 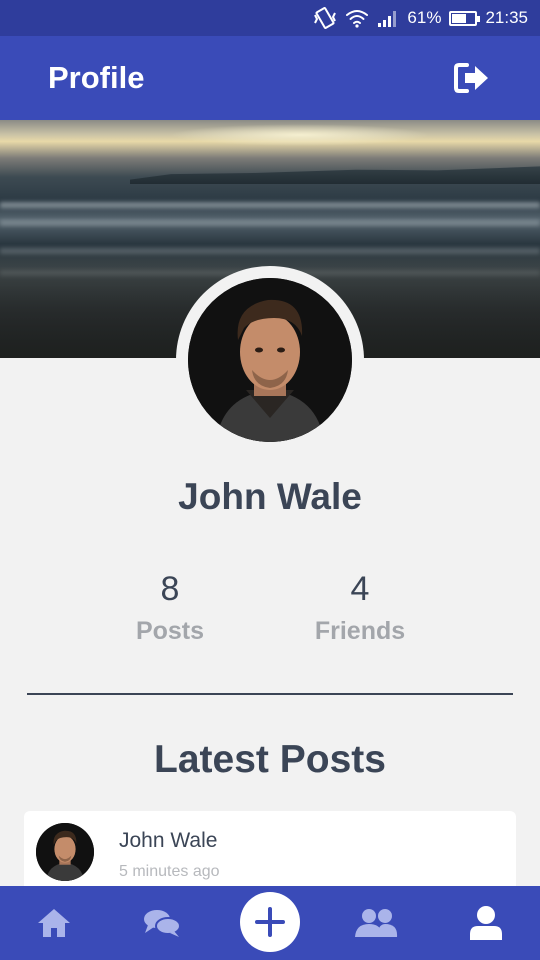 I want to click on add-icon, so click(x=270, y=922).